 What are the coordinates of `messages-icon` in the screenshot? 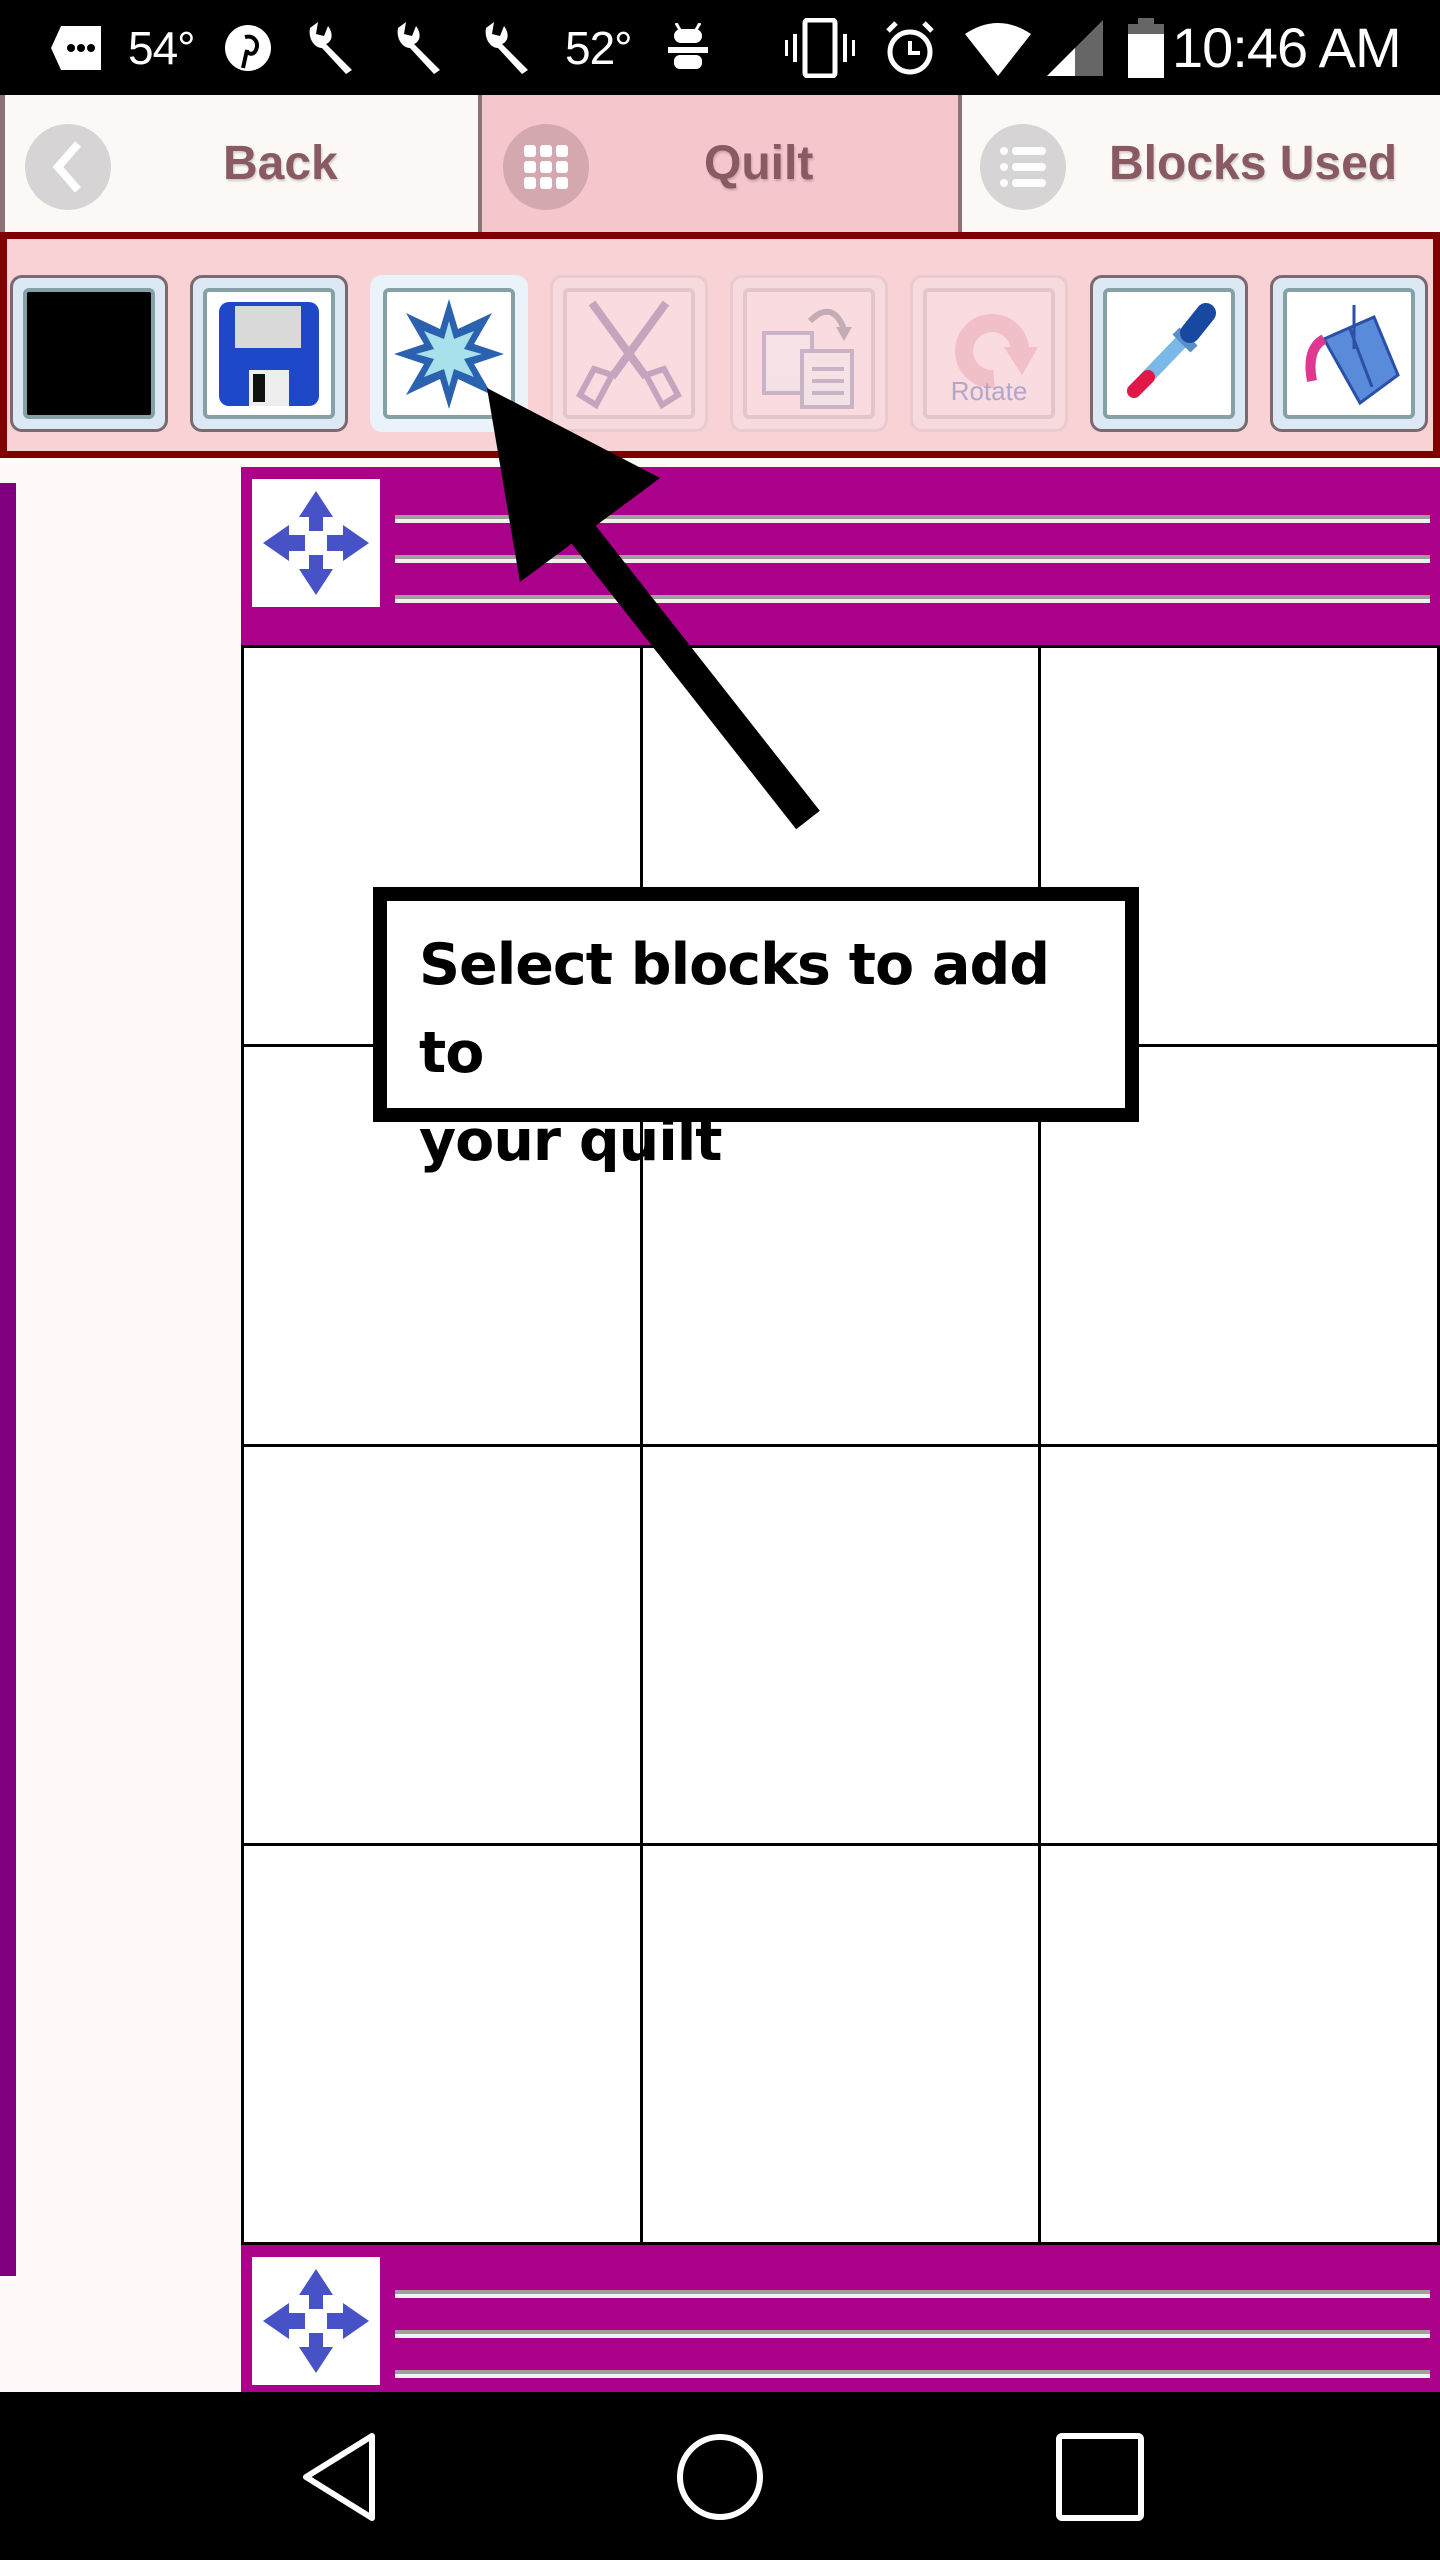 It's located at (76, 47).